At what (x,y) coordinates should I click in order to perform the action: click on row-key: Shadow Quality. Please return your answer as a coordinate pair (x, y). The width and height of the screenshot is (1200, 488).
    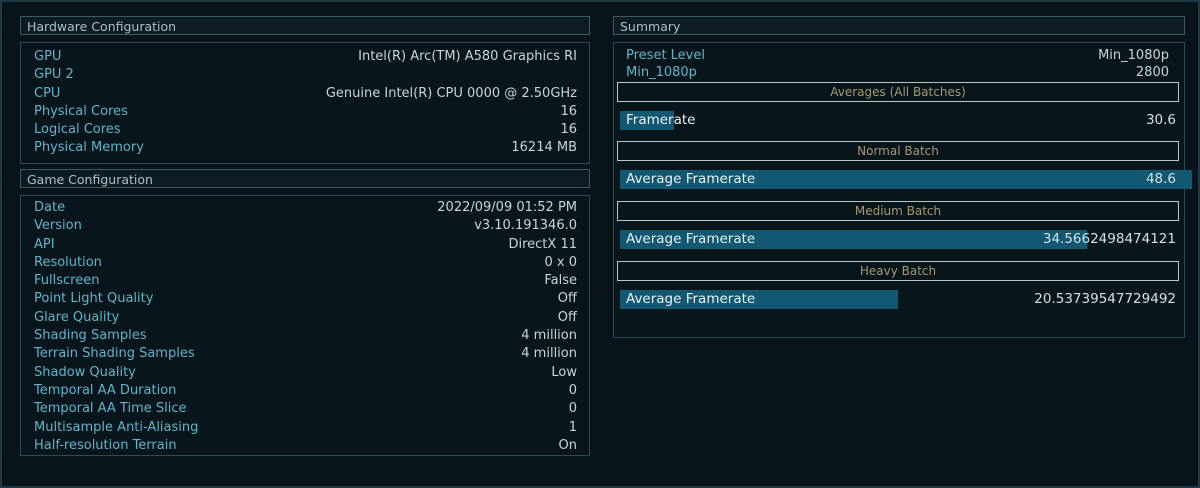
    Looking at the image, I should click on (85, 372).